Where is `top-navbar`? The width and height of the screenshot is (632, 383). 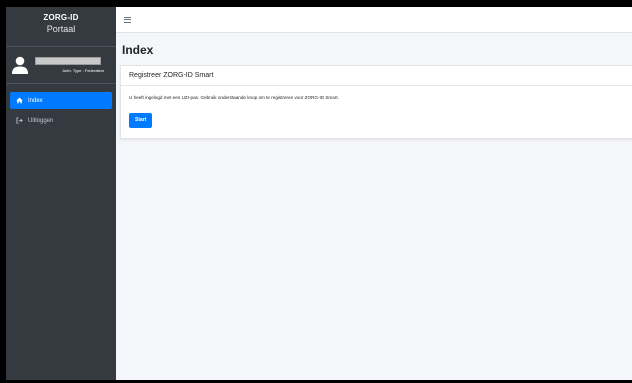 top-navbar is located at coordinates (374, 20).